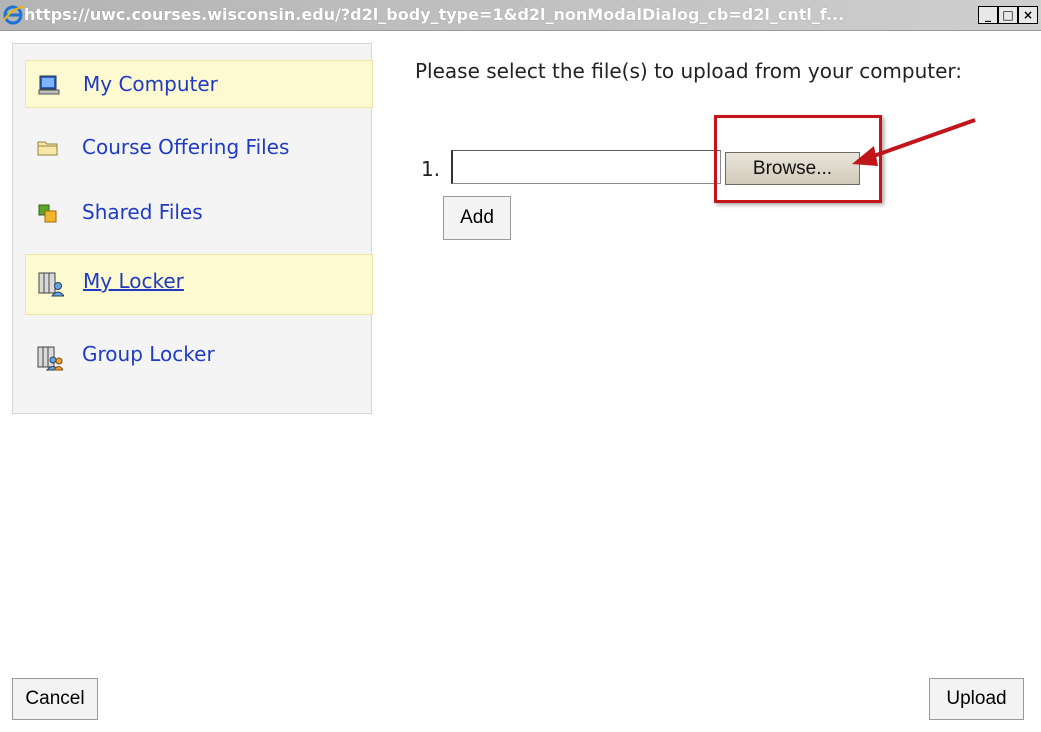 Image resolution: width=1041 pixels, height=732 pixels. Describe the element at coordinates (1028, 15) in the screenshot. I see `close-button: ×` at that location.